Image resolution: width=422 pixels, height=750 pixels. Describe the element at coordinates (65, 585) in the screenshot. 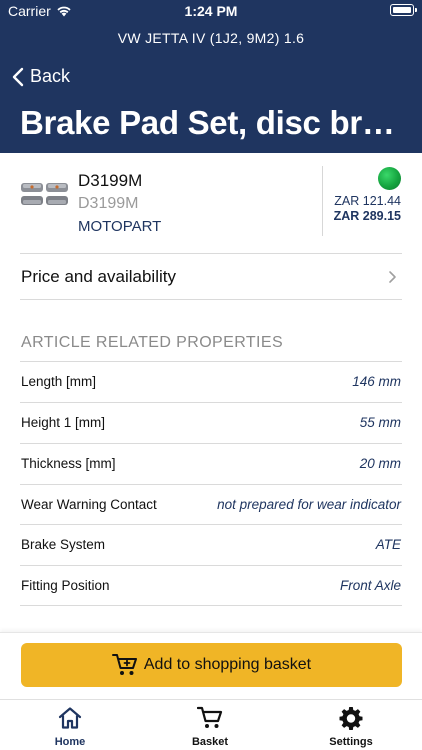

I see `property-label: Fitting Position` at that location.